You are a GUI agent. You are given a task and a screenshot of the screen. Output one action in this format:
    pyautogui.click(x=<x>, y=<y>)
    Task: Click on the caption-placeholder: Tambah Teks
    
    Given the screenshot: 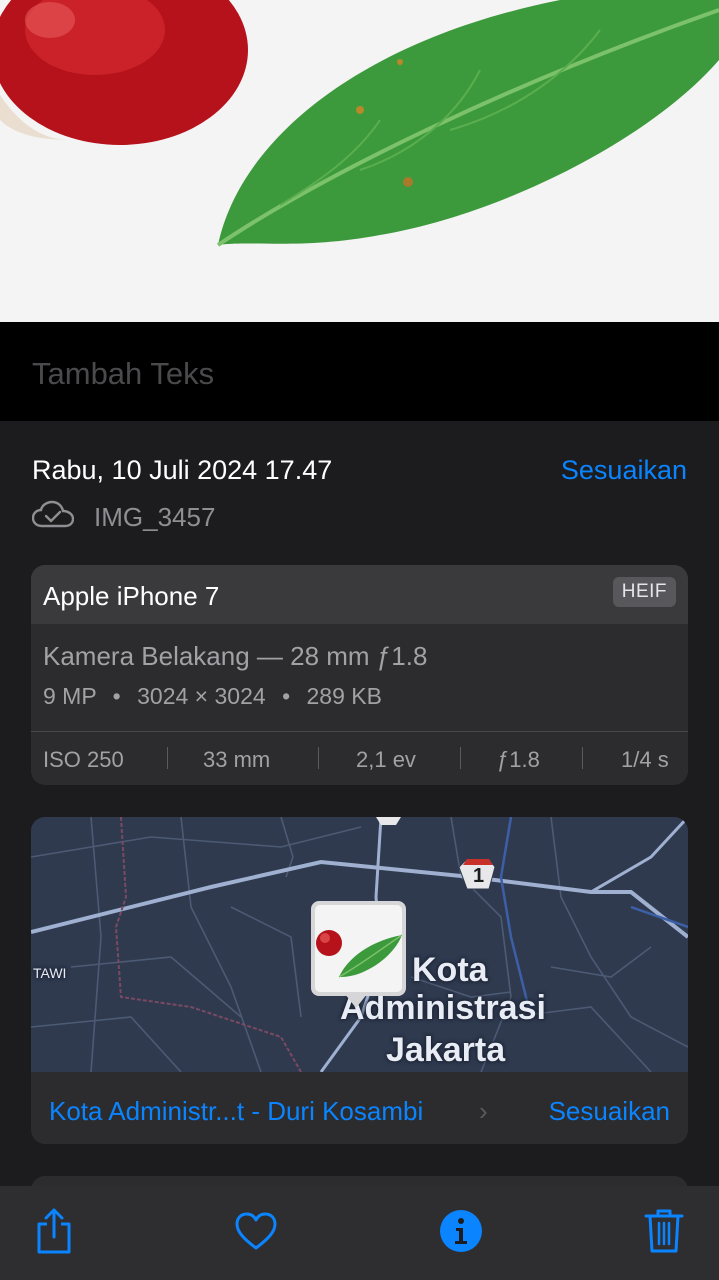 What is the action you would take?
    pyautogui.click(x=123, y=374)
    